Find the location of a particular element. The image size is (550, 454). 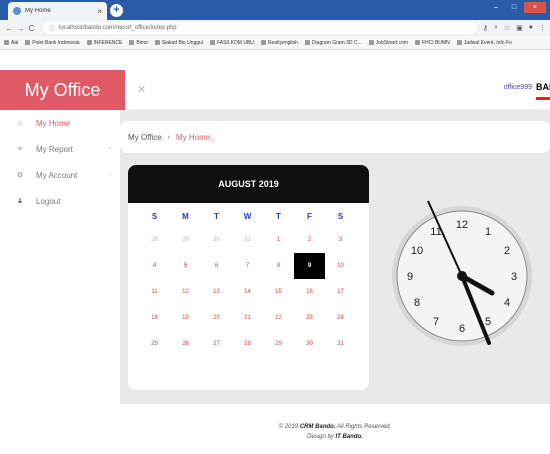

sidebar-item-my-report: ≡ My Report ‹ is located at coordinates (62, 149).